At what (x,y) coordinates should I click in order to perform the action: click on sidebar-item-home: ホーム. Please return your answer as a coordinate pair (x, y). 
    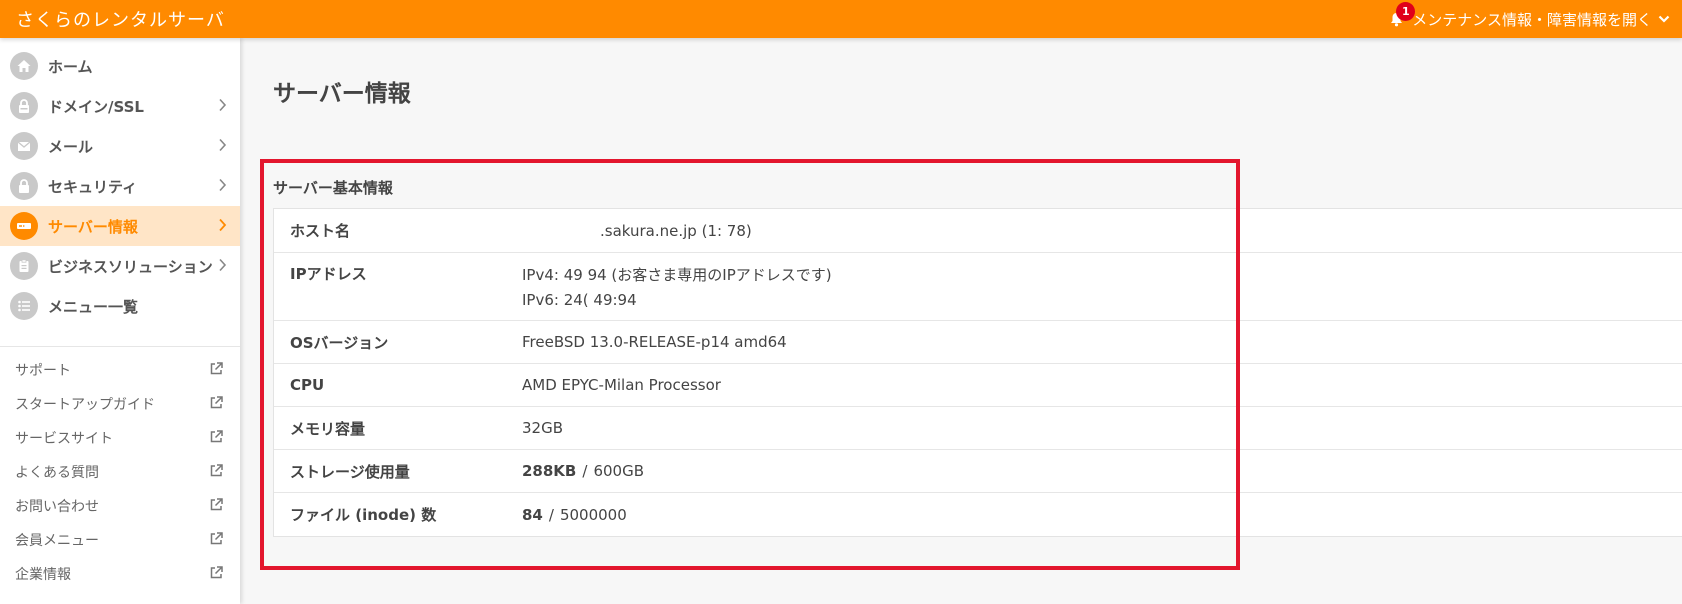
    Looking at the image, I should click on (120, 66).